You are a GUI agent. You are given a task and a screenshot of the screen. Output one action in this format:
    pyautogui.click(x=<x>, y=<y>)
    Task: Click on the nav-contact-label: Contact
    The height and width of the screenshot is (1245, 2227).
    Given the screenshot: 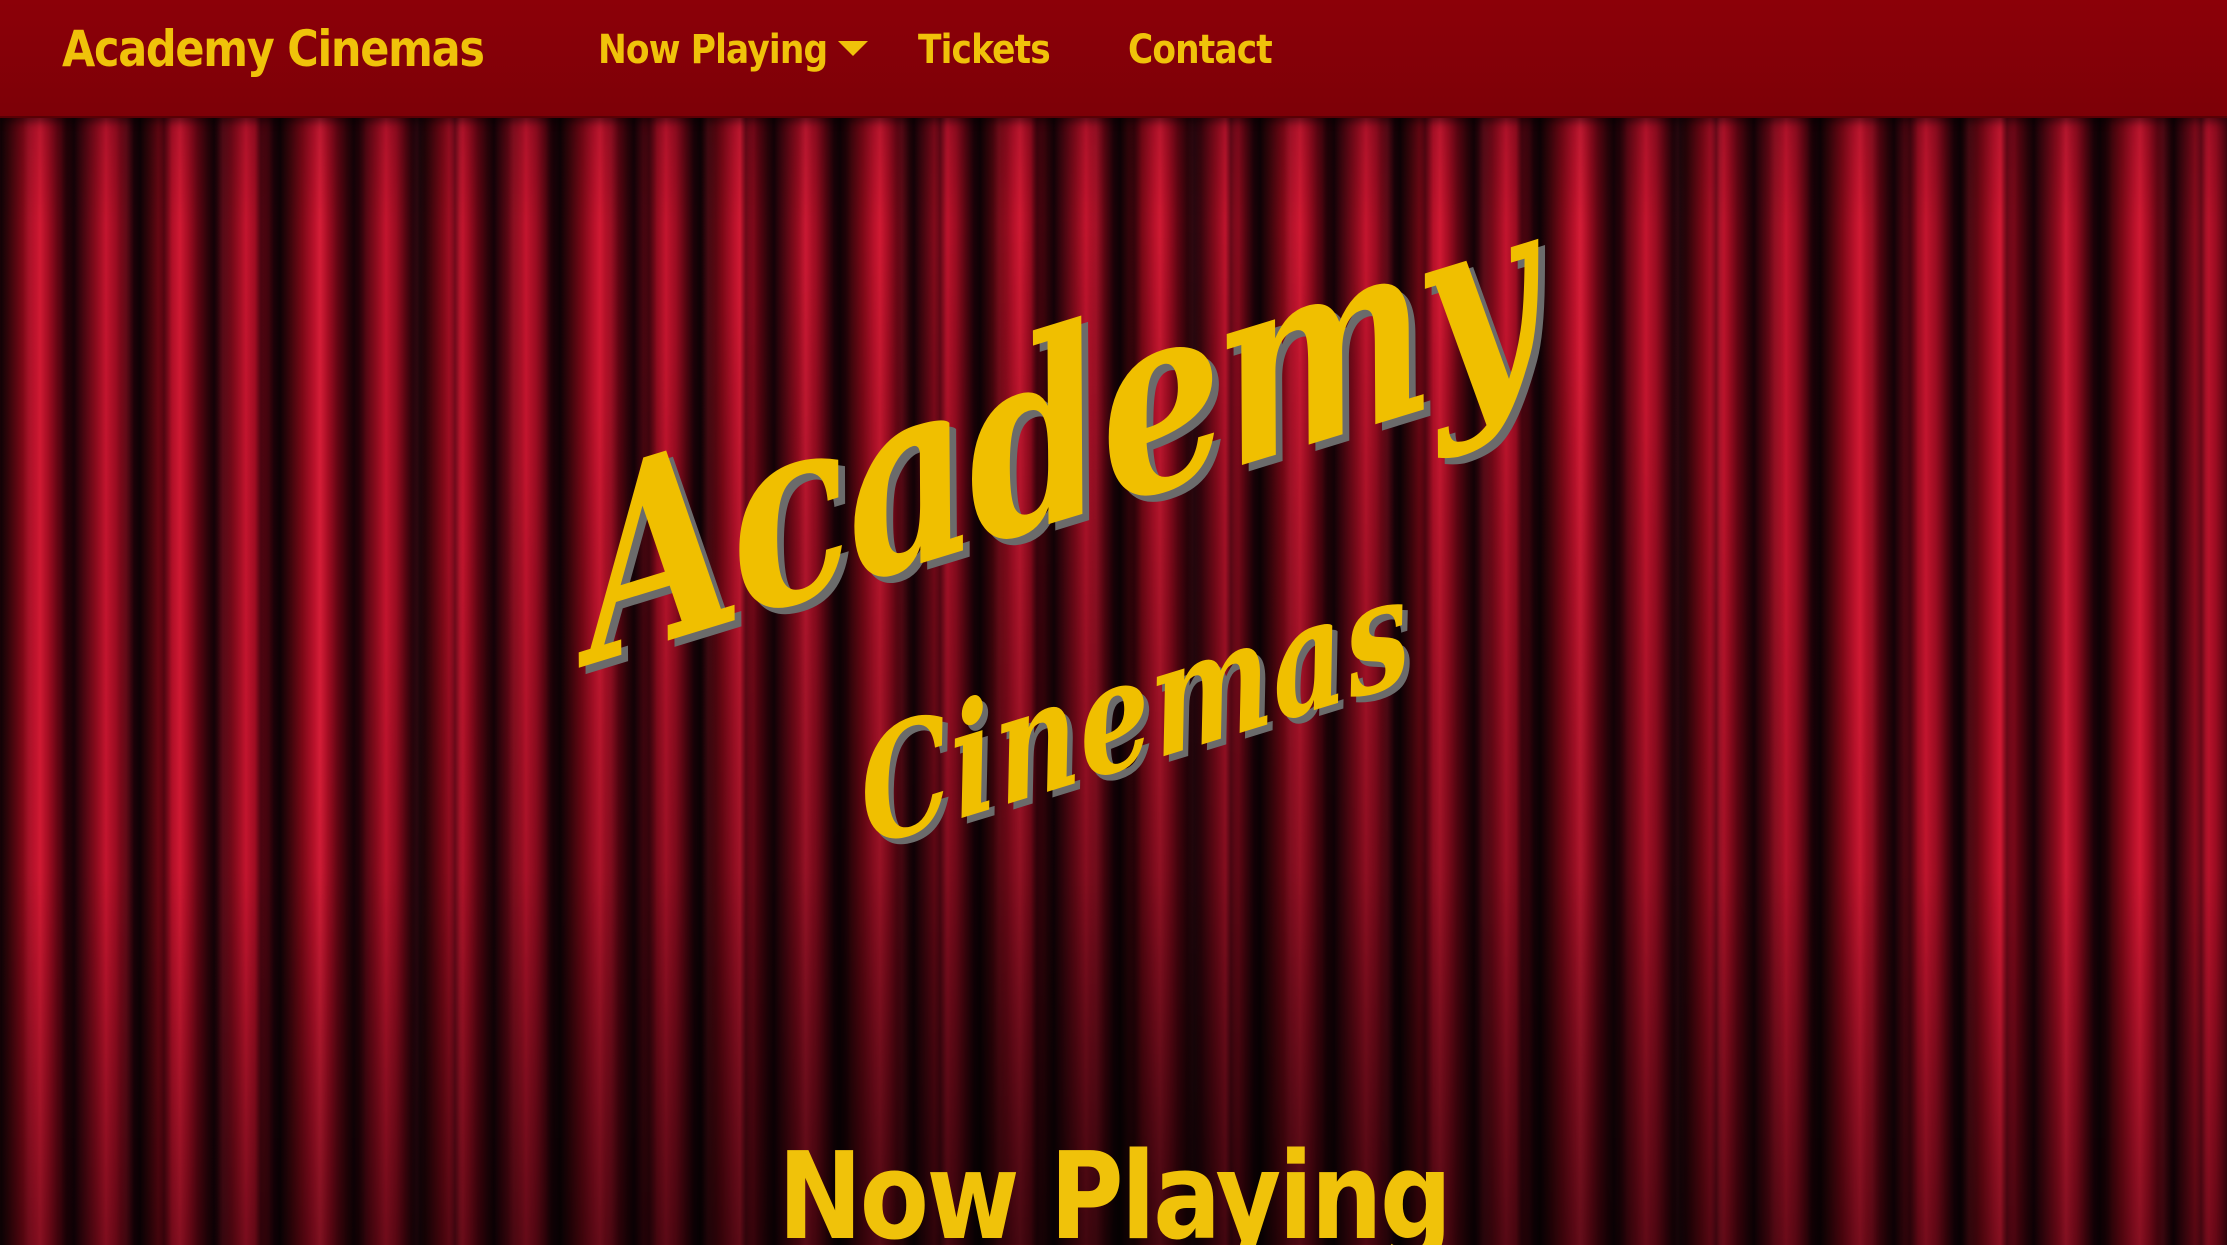 What is the action you would take?
    pyautogui.click(x=1200, y=50)
    